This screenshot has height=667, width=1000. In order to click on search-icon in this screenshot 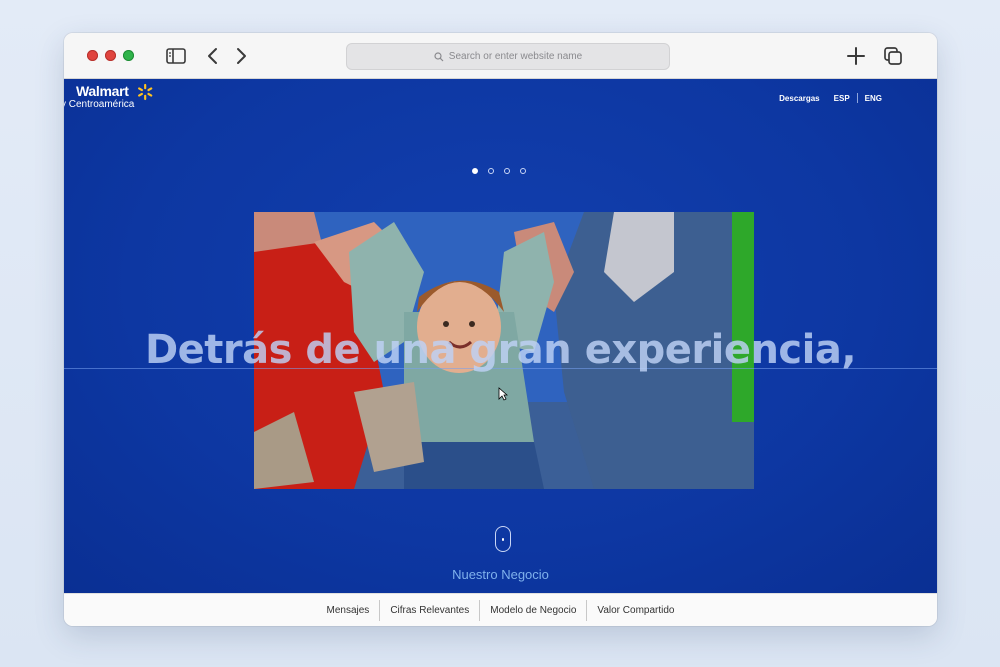, I will do `click(439, 56)`.